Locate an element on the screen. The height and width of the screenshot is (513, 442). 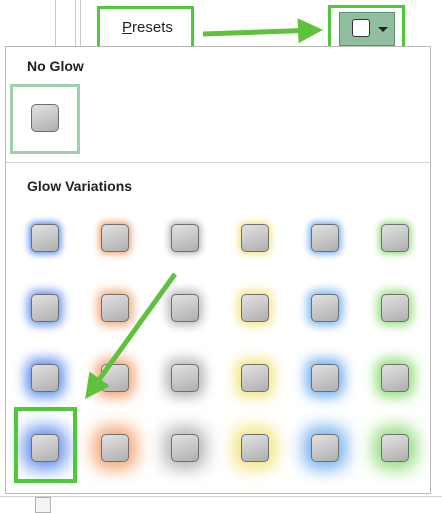
arrow-to-selected-glow is located at coordinates (131, 336).